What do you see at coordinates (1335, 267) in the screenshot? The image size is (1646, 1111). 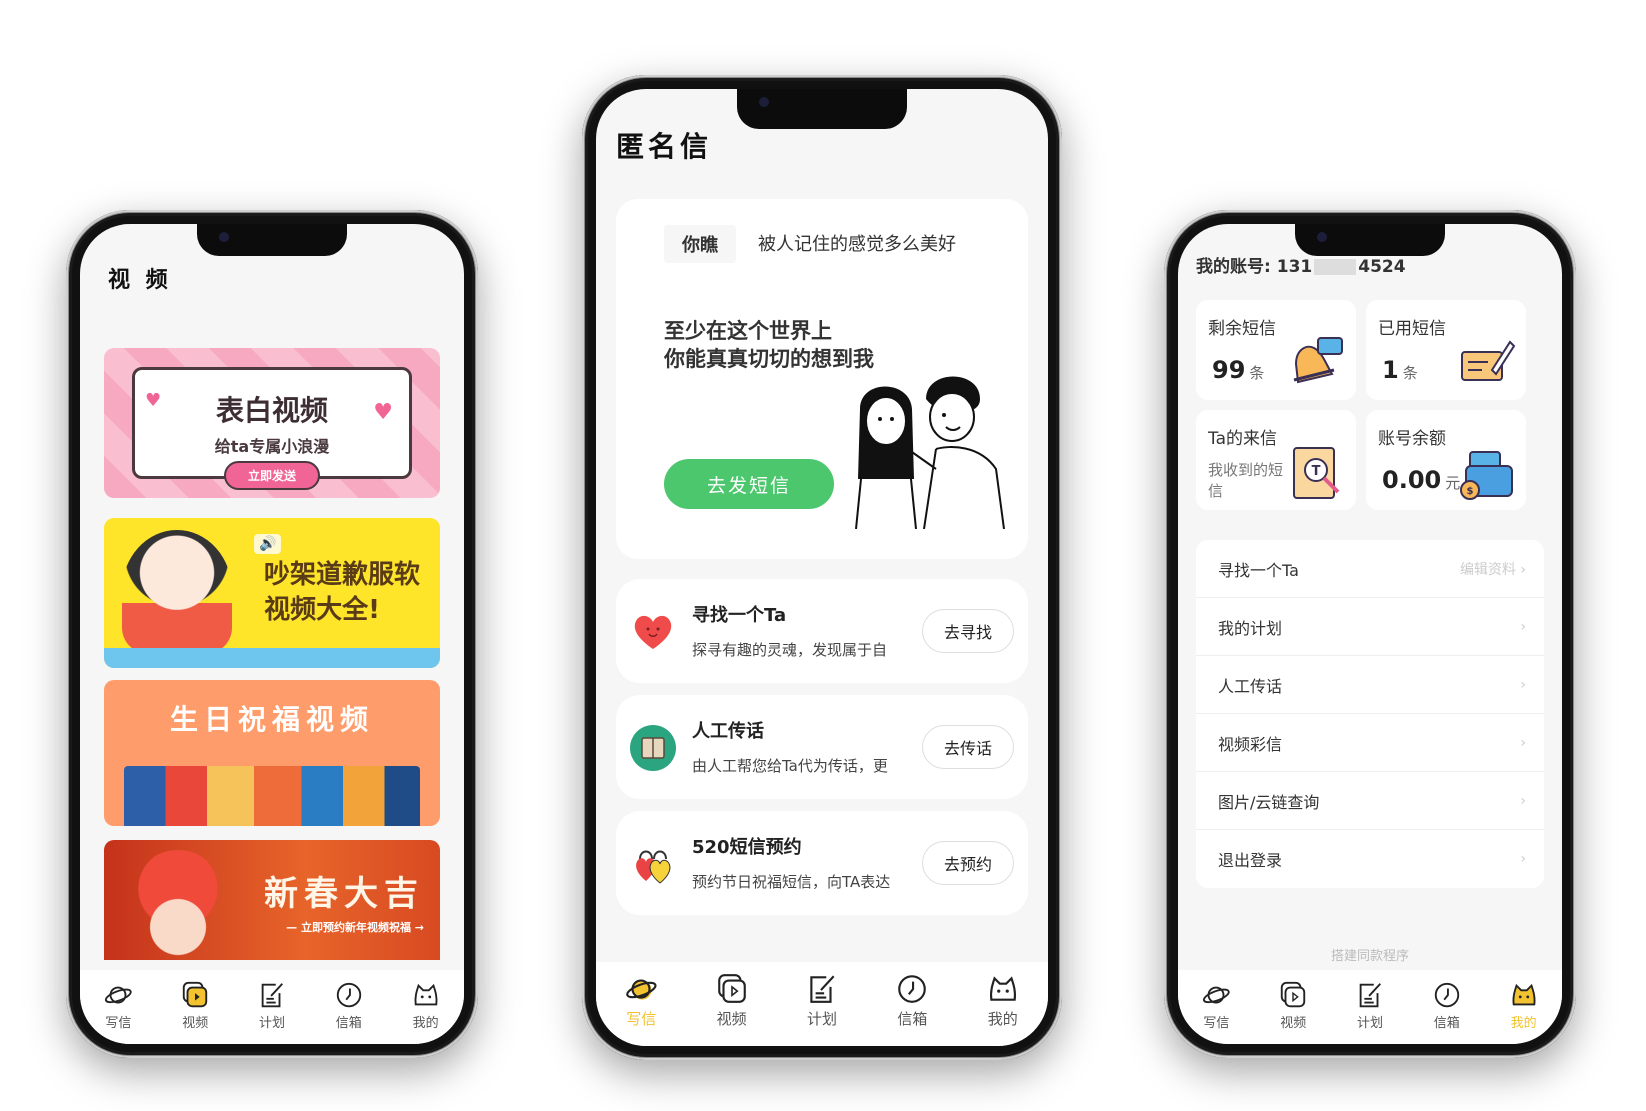 I see `account-mask` at bounding box center [1335, 267].